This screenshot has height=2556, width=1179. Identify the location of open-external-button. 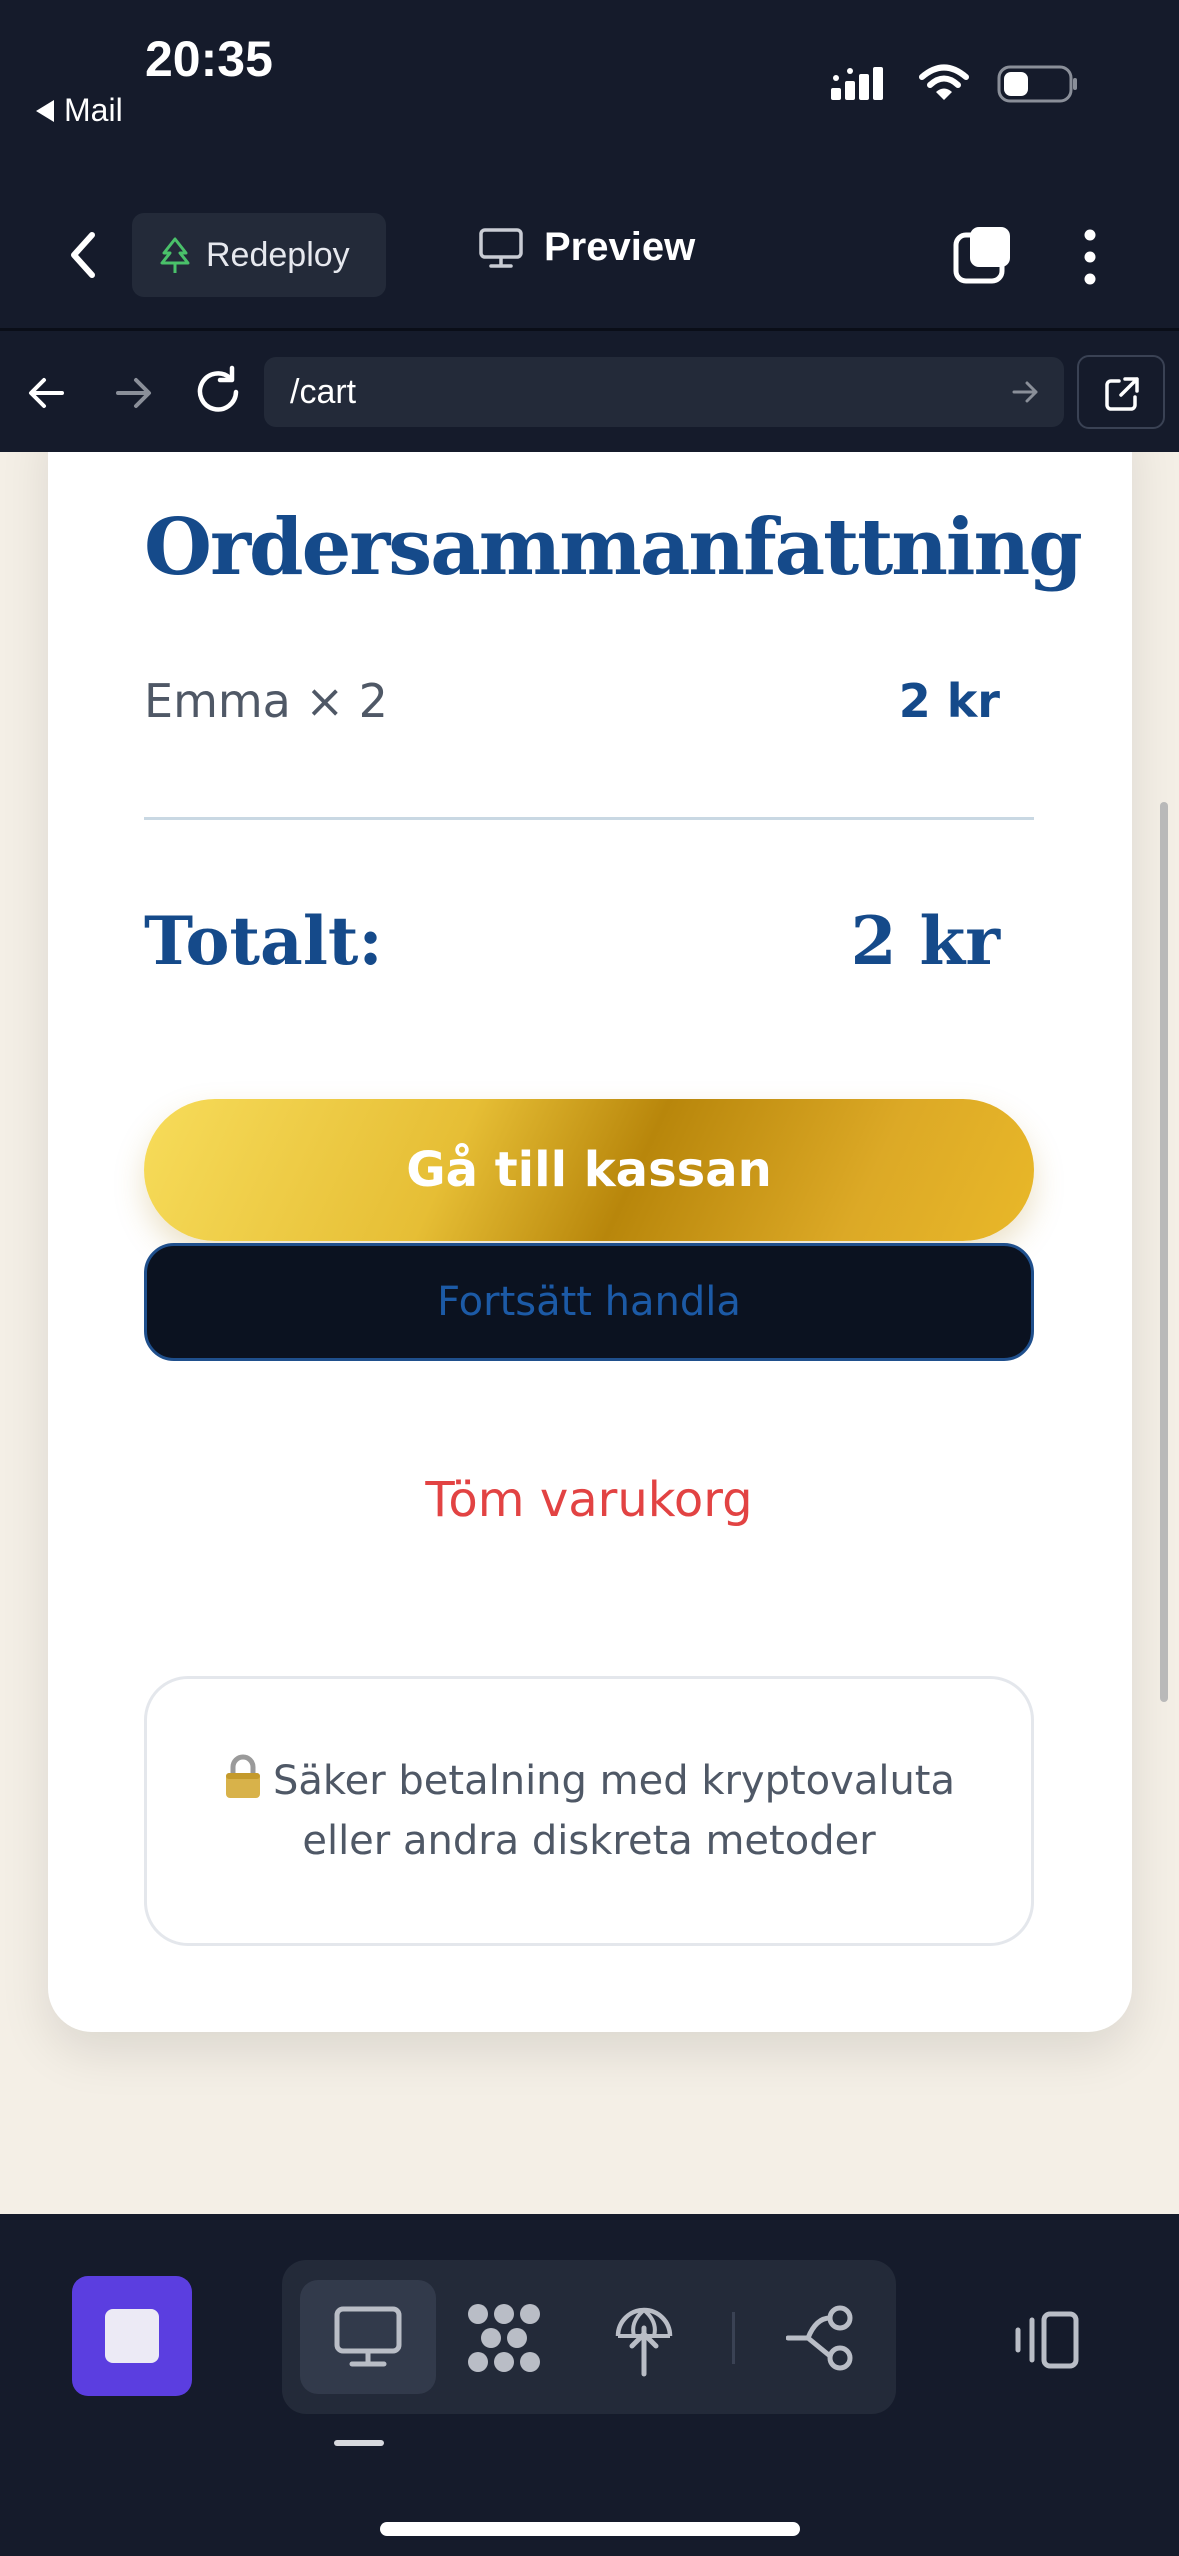
(1121, 392).